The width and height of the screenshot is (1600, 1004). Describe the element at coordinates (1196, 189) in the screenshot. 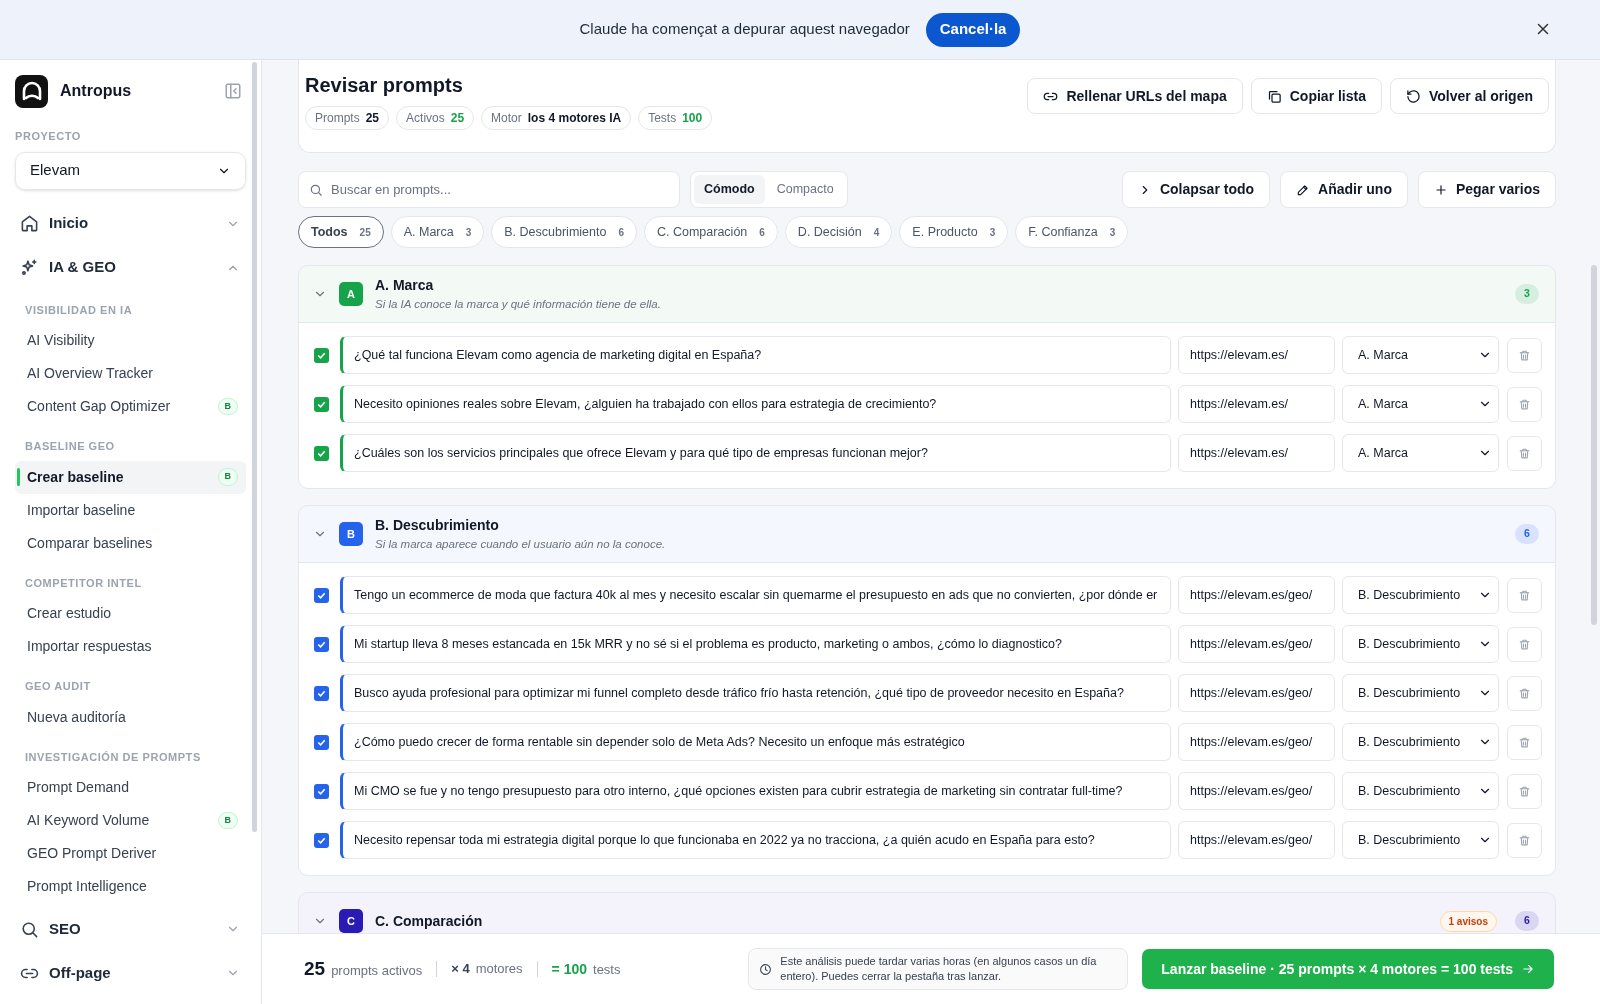

I see `toolbar-button: Colapsar todo` at that location.